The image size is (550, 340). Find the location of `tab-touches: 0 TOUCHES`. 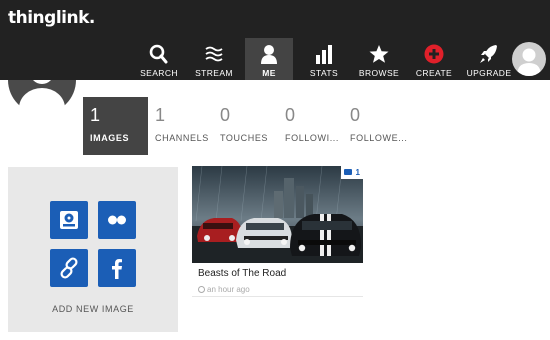

tab-touches: 0 TOUCHES is located at coordinates (245, 126).